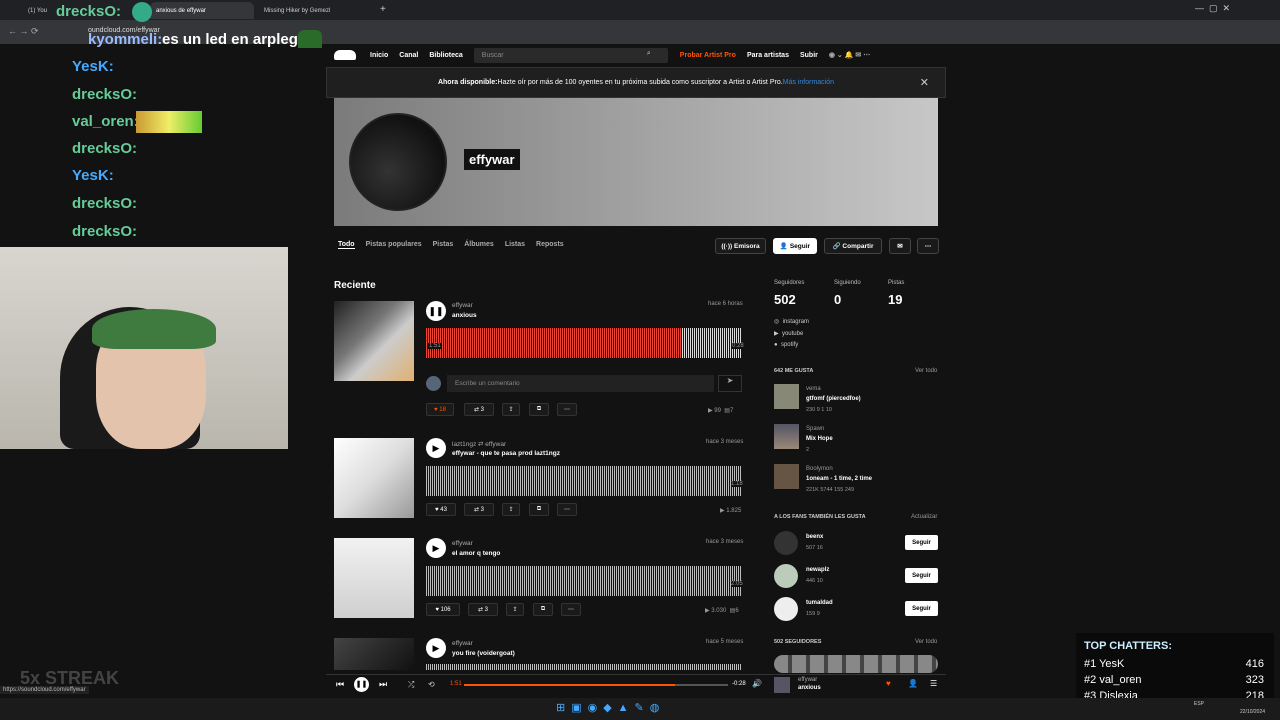 The width and height of the screenshot is (1280, 720). Describe the element at coordinates (807, 680) in the screenshot. I see `player-user: effywar` at that location.